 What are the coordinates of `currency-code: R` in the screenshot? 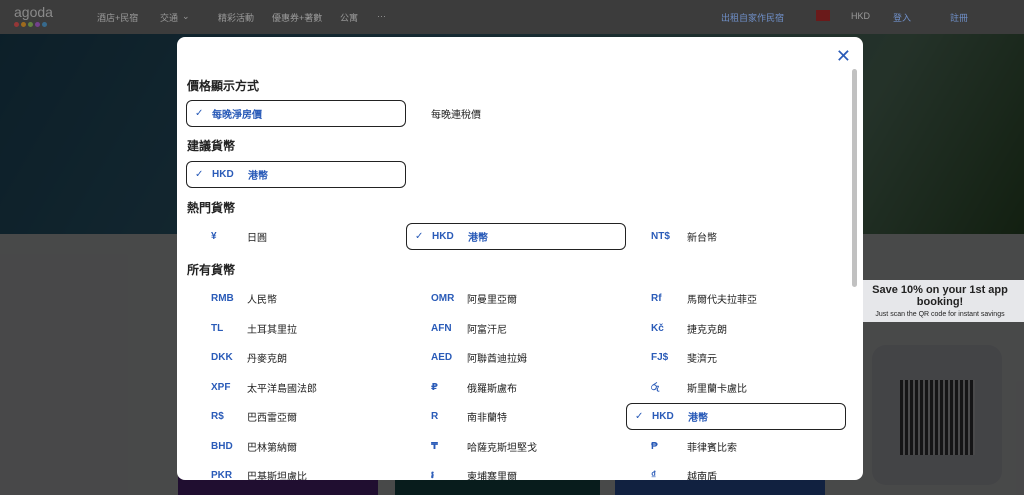 It's located at (435, 416).